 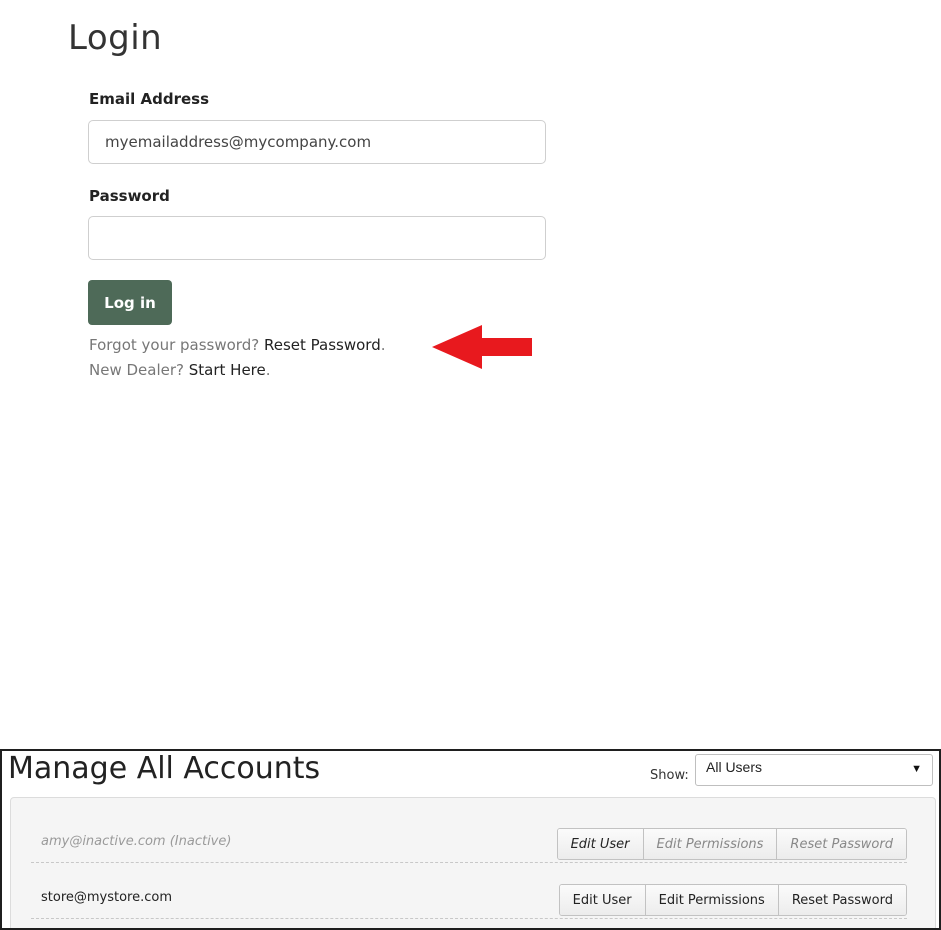 I want to click on forgot-suffix: ., so click(x=383, y=345).